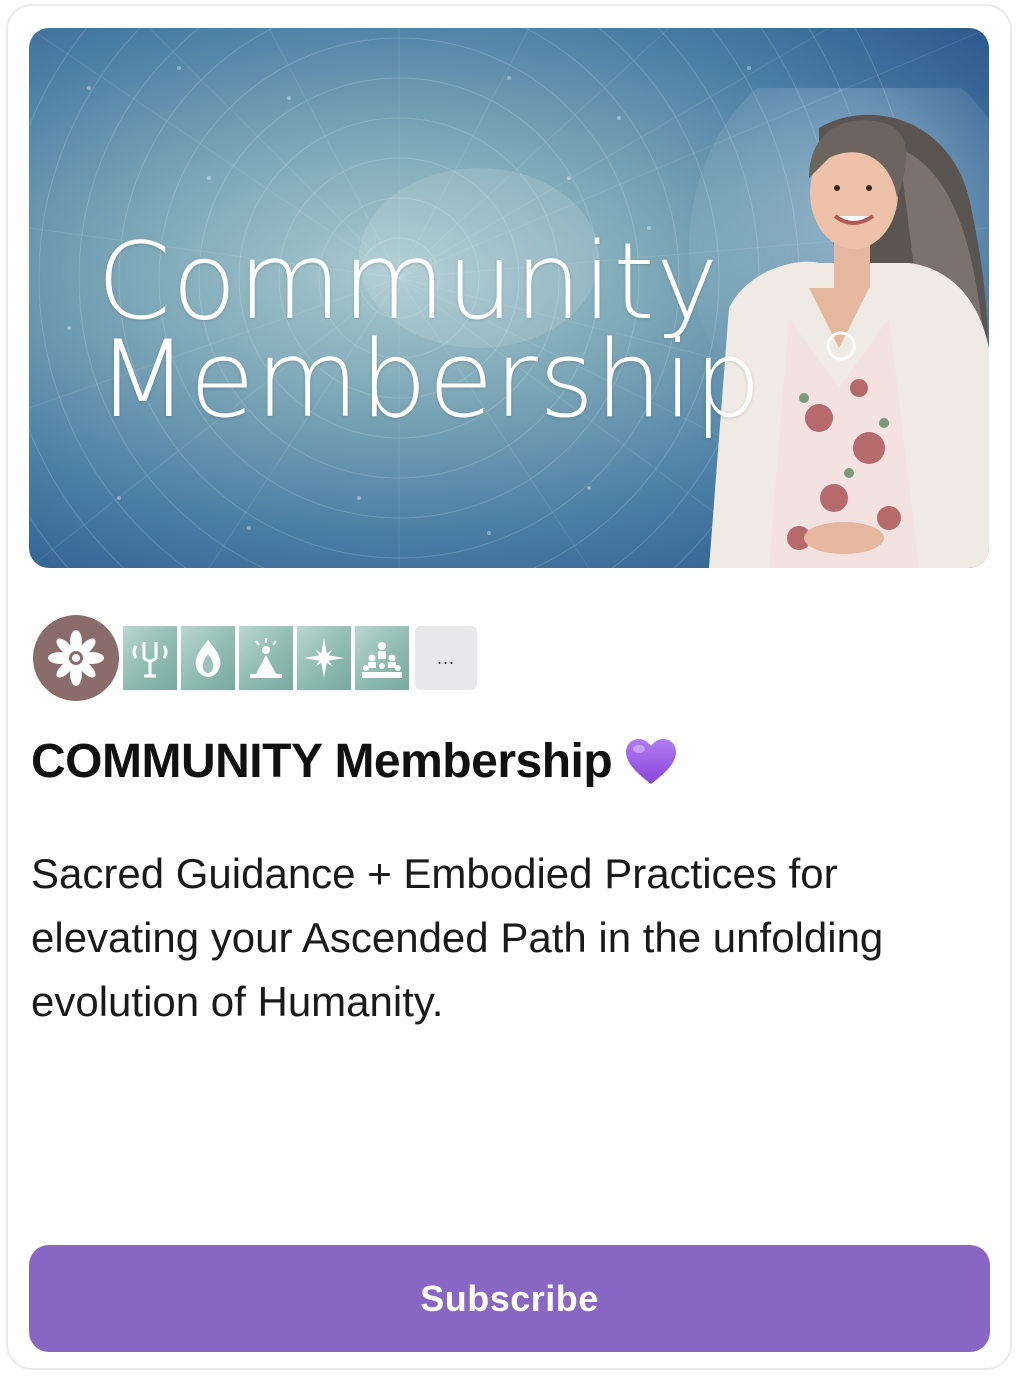  What do you see at coordinates (408, 281) in the screenshot?
I see `banner-title-line1: Community` at bounding box center [408, 281].